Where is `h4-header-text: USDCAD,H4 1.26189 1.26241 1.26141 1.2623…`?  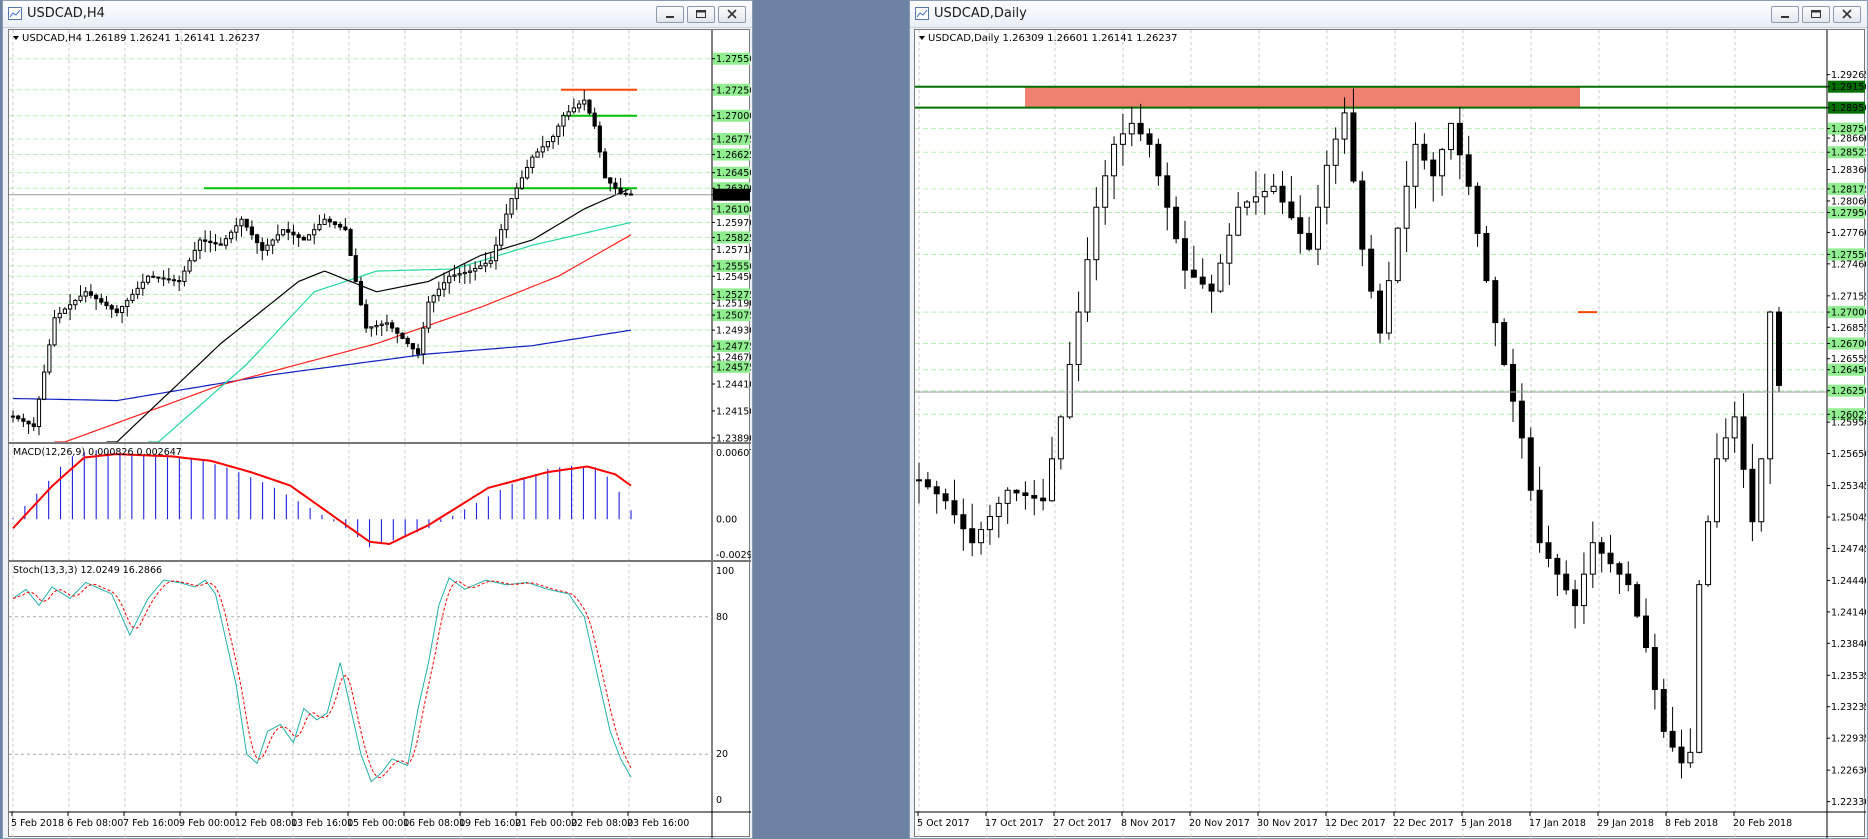
h4-header-text: USDCAD,H4 1.26189 1.26241 1.26141 1.2623… is located at coordinates (141, 38).